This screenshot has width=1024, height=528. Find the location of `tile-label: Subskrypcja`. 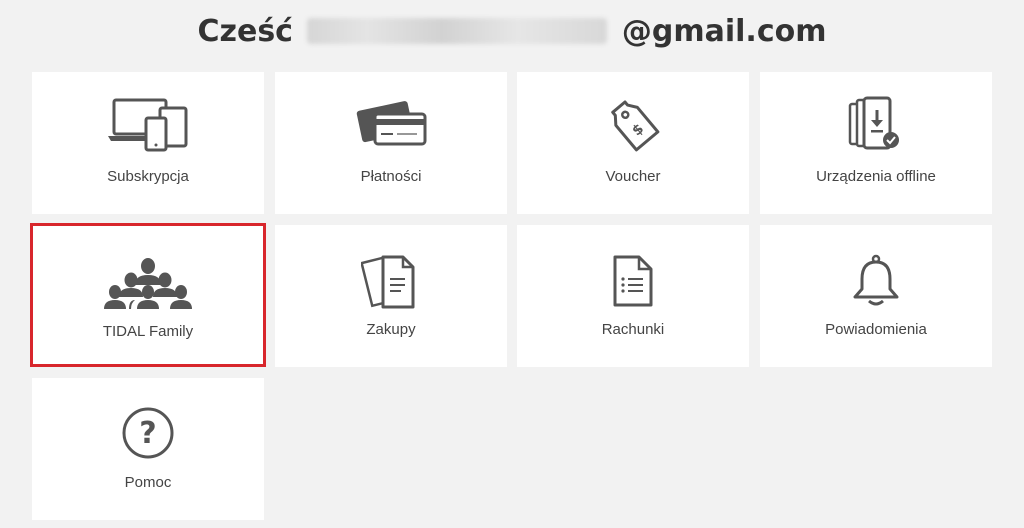

tile-label: Subskrypcja is located at coordinates (148, 176).